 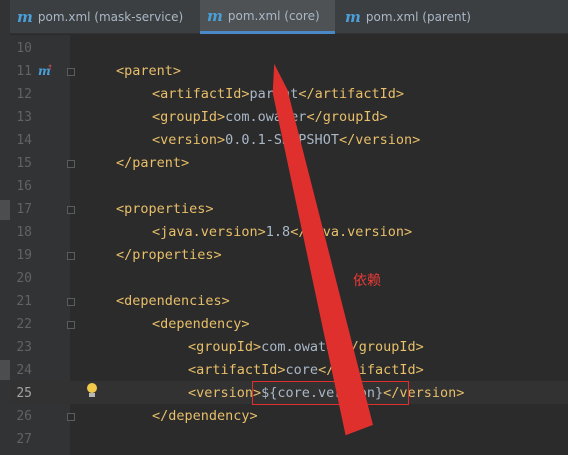 What do you see at coordinates (273, 15) in the screenshot?
I see `tab-label: pom.xml (core)` at bounding box center [273, 15].